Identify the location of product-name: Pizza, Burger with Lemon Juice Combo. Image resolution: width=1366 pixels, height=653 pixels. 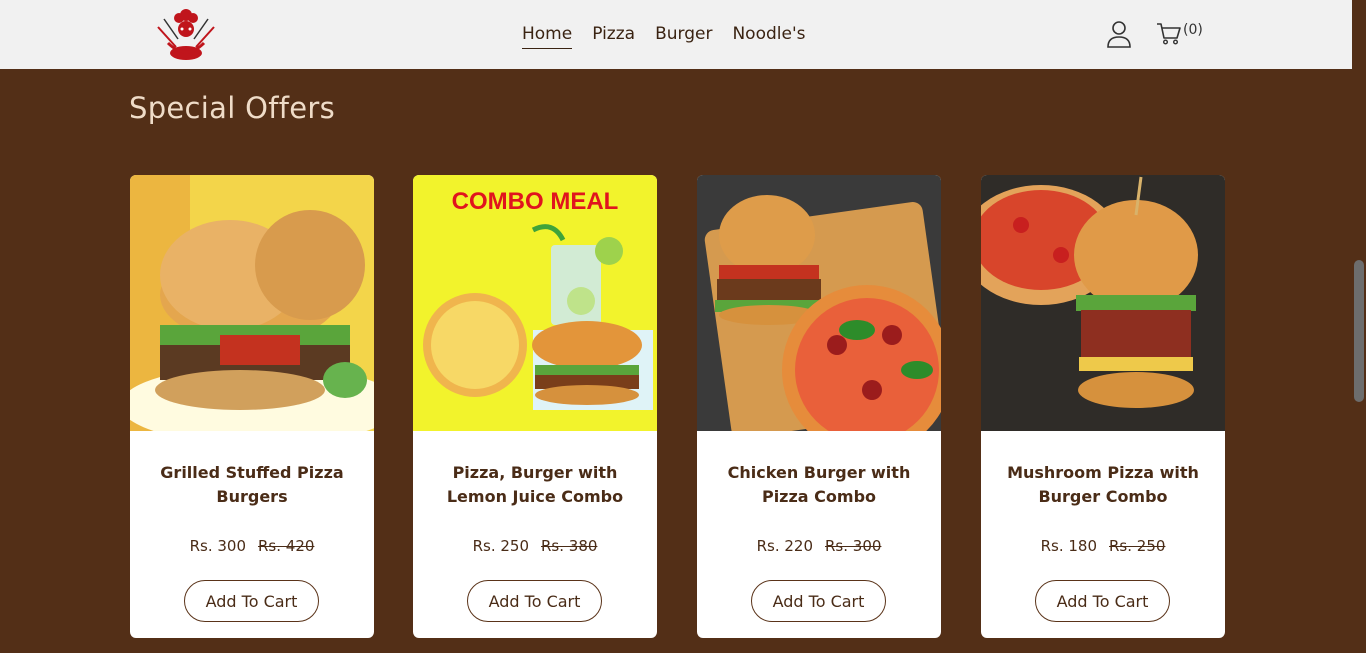
(535, 484).